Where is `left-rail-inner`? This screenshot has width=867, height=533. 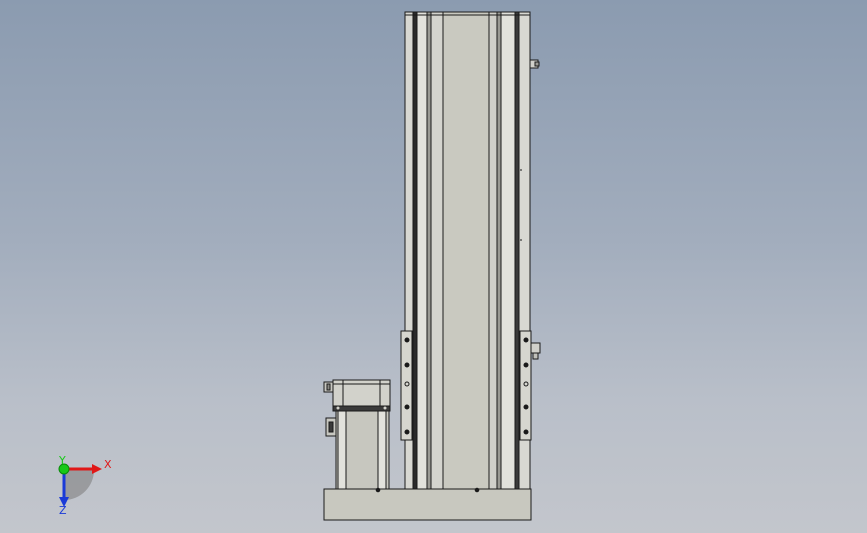 left-rail-inner is located at coordinates (422, 250).